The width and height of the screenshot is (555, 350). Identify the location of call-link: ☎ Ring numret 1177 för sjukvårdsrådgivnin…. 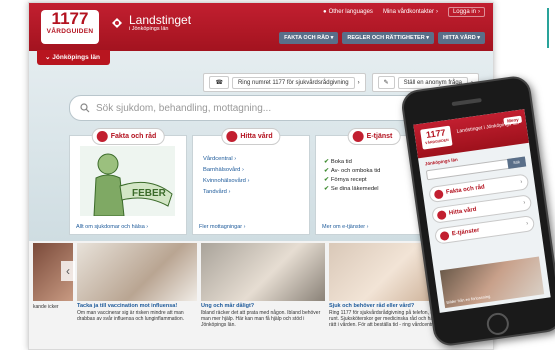
(284, 82).